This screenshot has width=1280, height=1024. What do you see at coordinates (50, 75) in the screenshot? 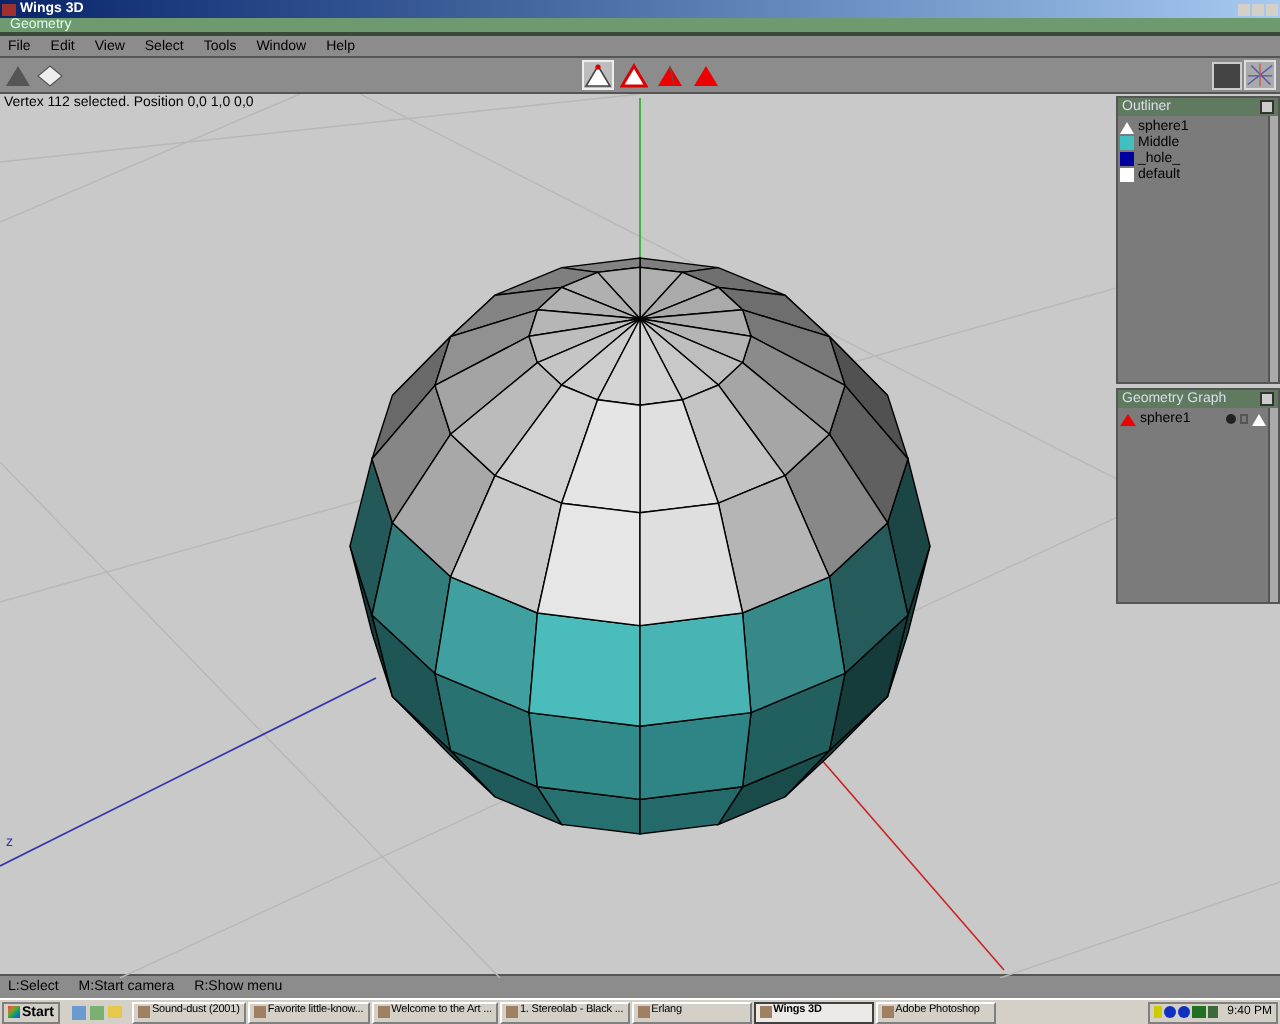
I see `wireframe-icon` at bounding box center [50, 75].